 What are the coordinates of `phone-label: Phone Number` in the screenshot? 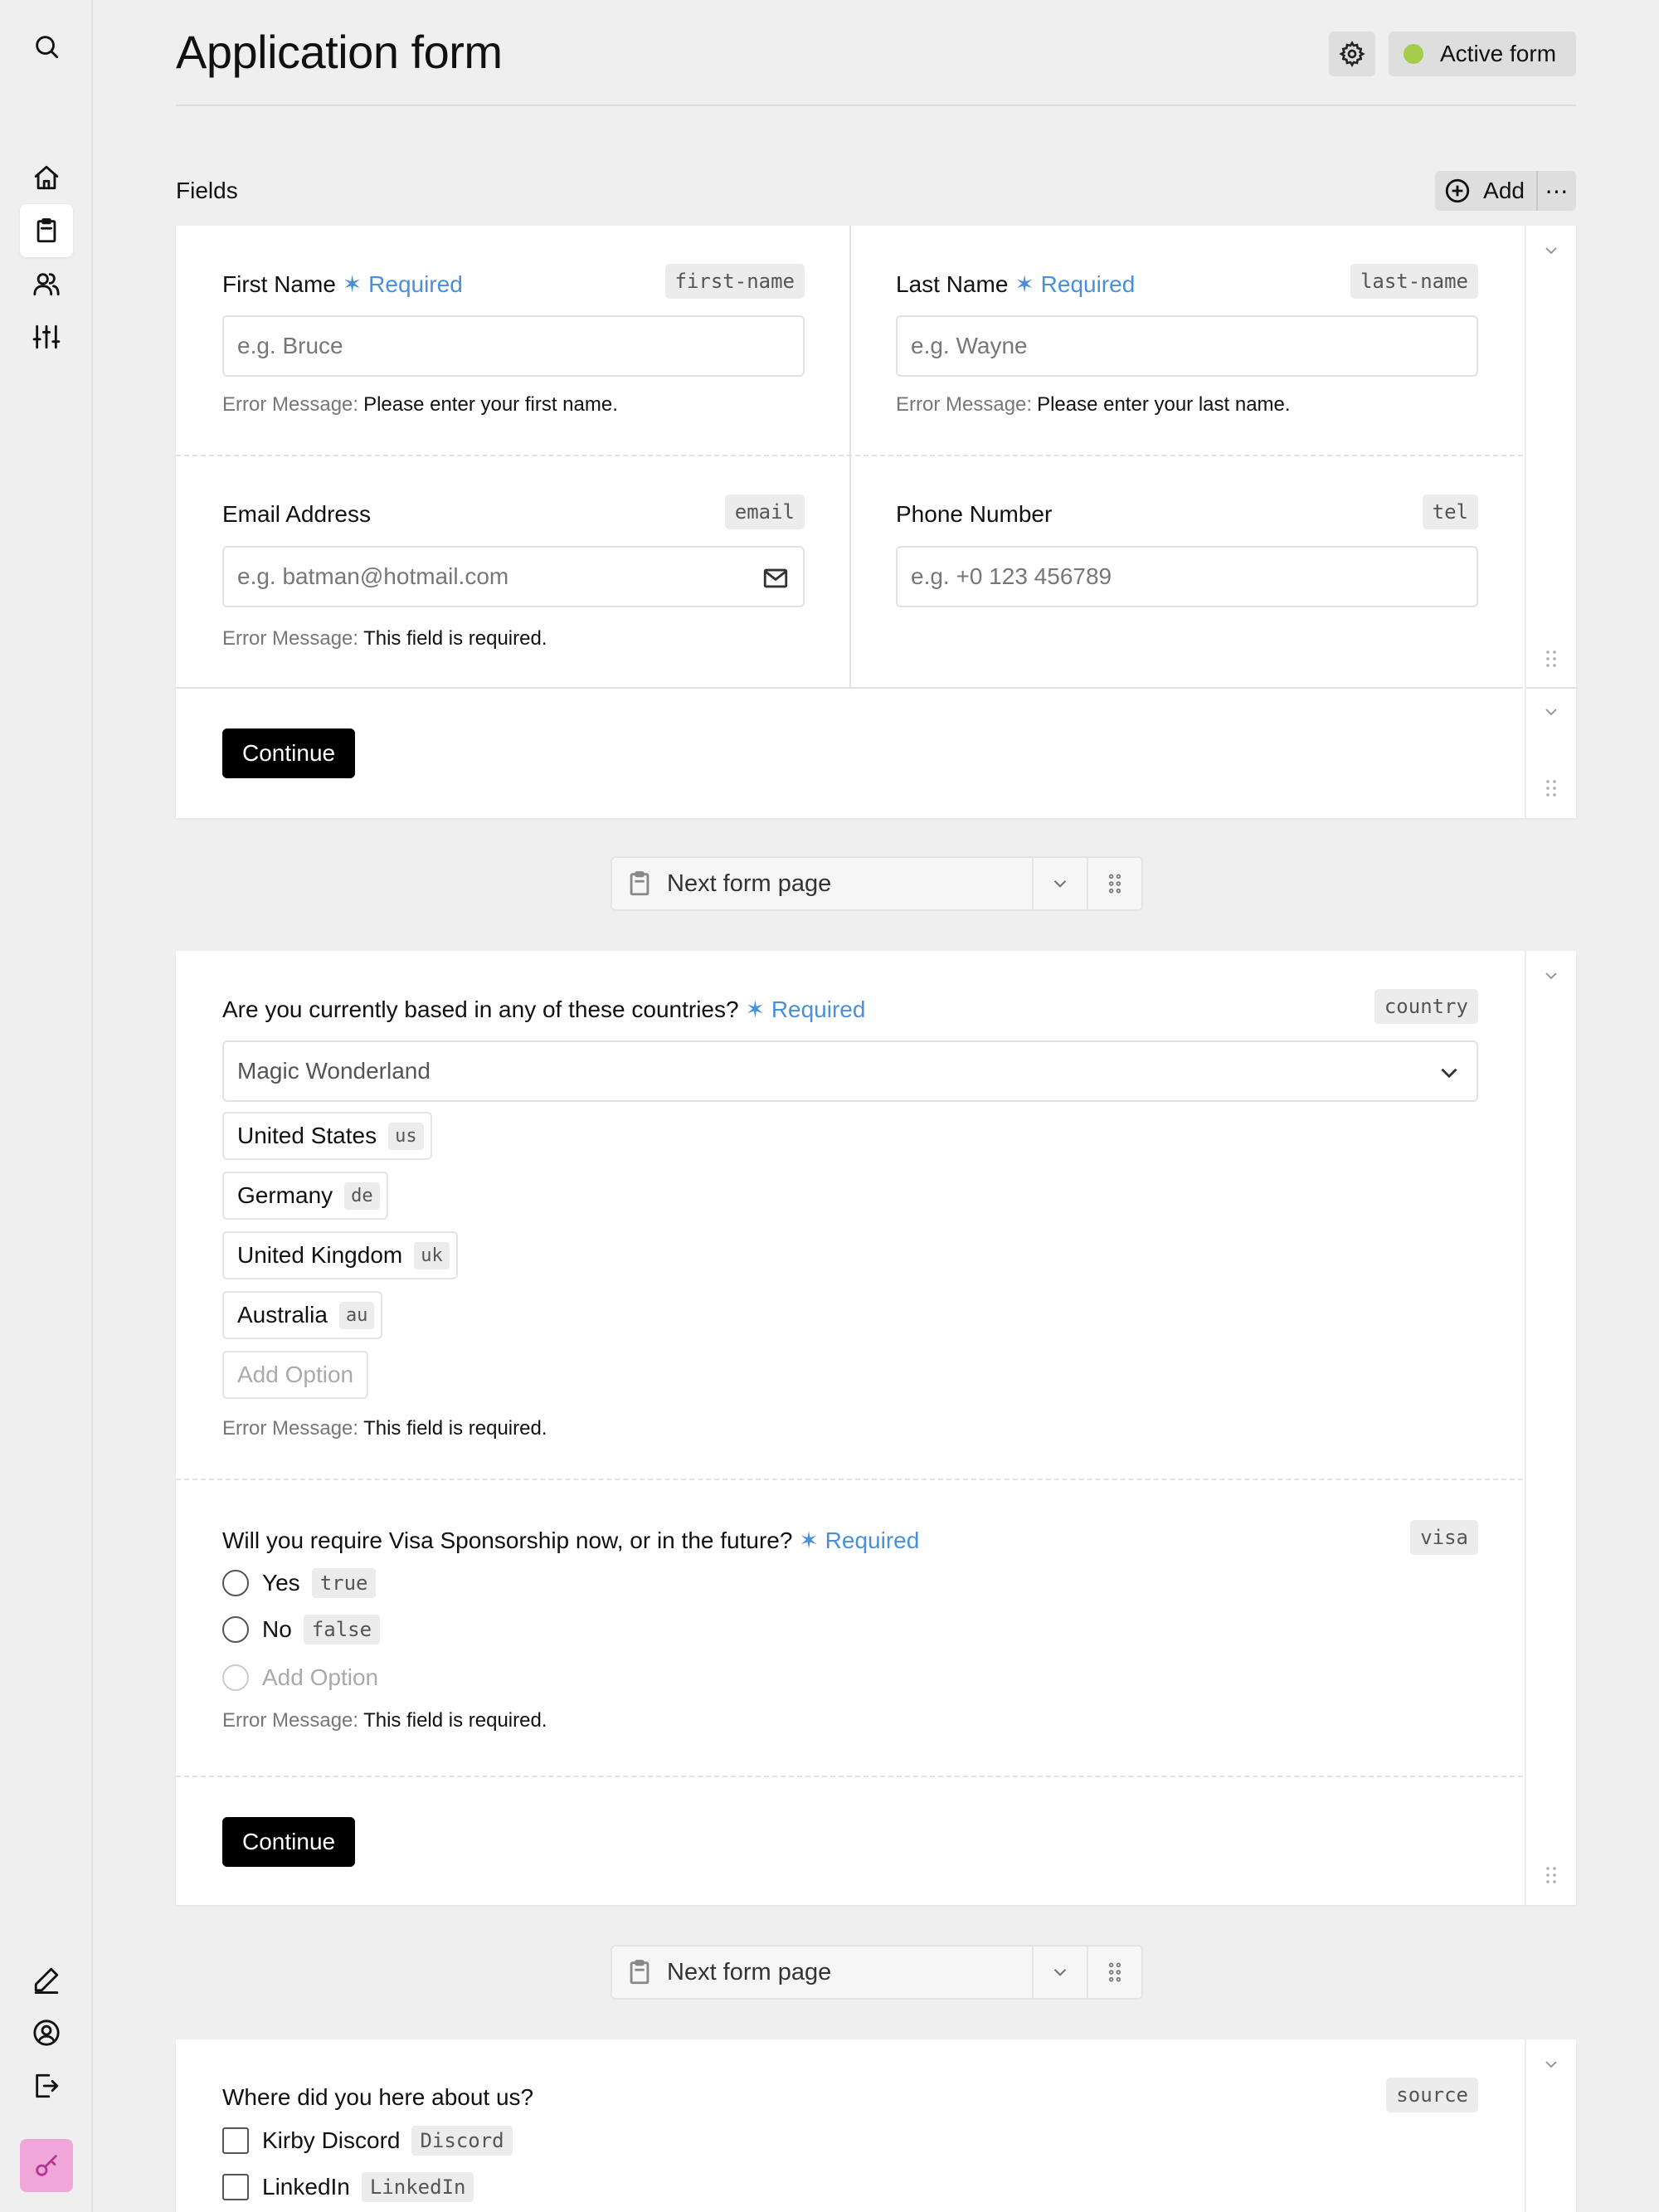 It's located at (975, 514).